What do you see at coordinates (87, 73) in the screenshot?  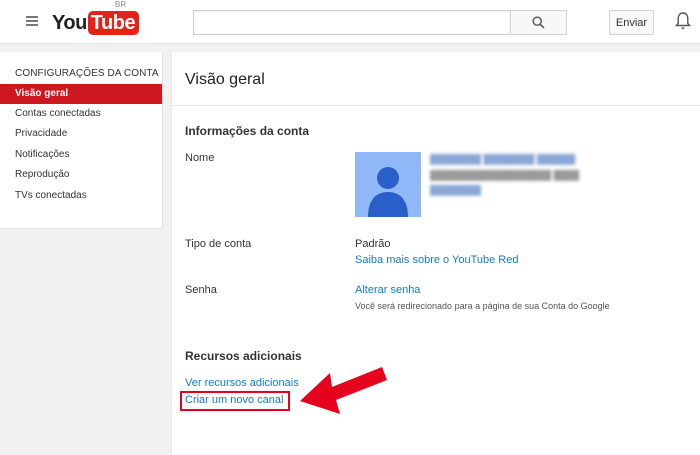 I see `sidebar-heading: CONFIGURAÇÕES DA CONTA` at bounding box center [87, 73].